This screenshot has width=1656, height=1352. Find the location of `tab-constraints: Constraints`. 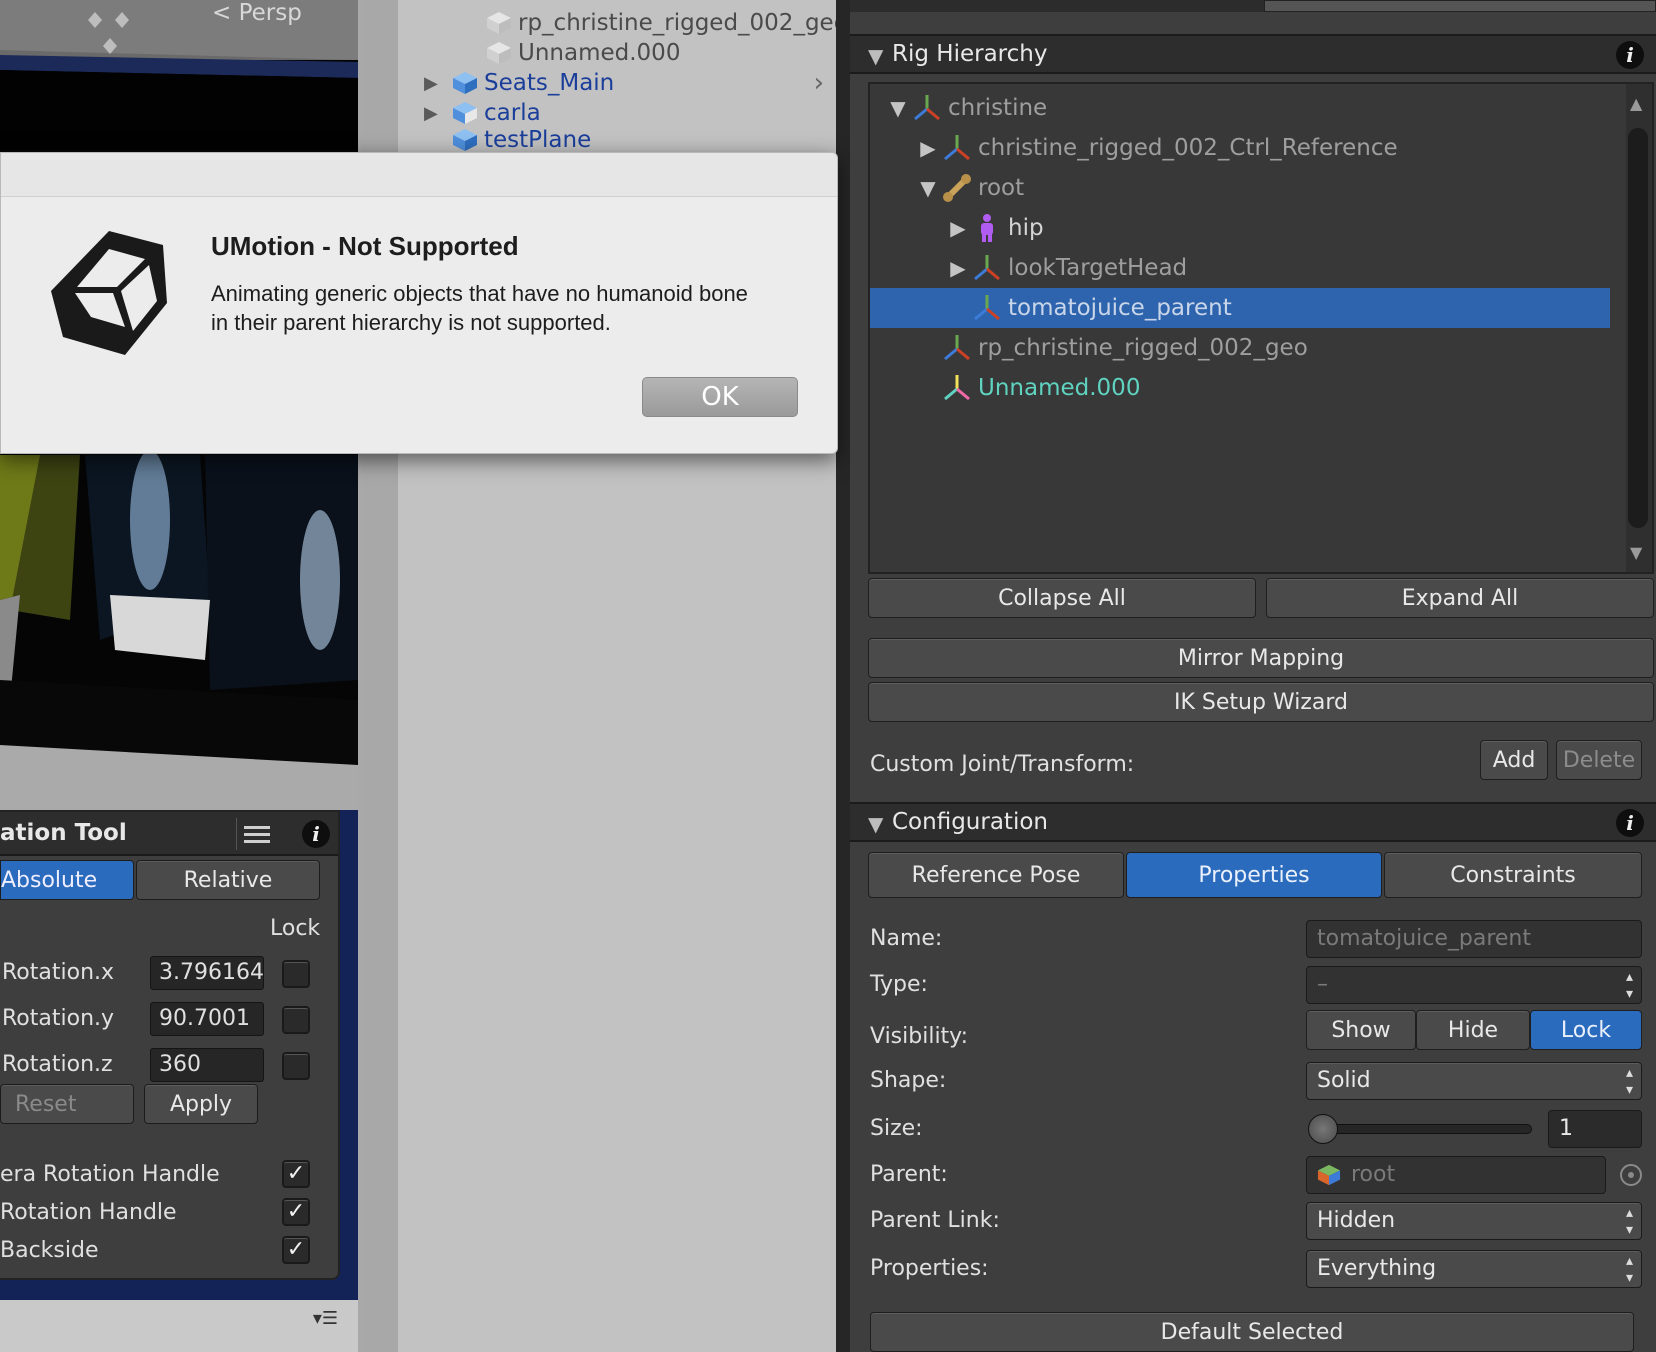

tab-constraints: Constraints is located at coordinates (1513, 875).